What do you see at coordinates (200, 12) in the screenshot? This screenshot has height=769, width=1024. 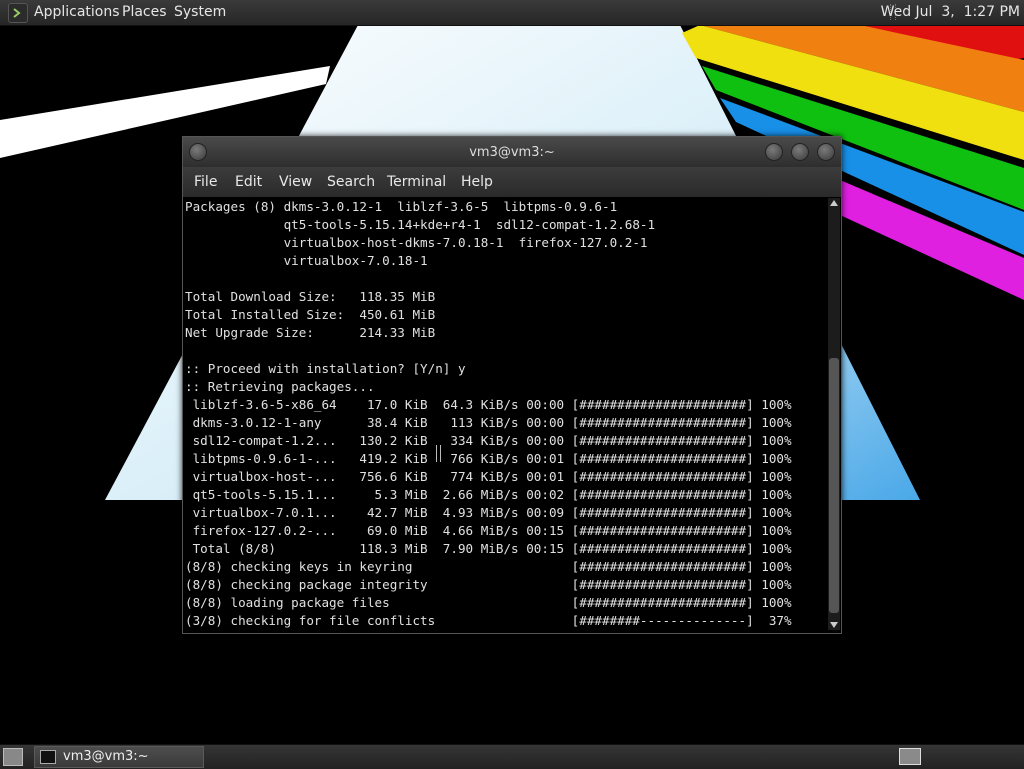 I see `system-menu: System` at bounding box center [200, 12].